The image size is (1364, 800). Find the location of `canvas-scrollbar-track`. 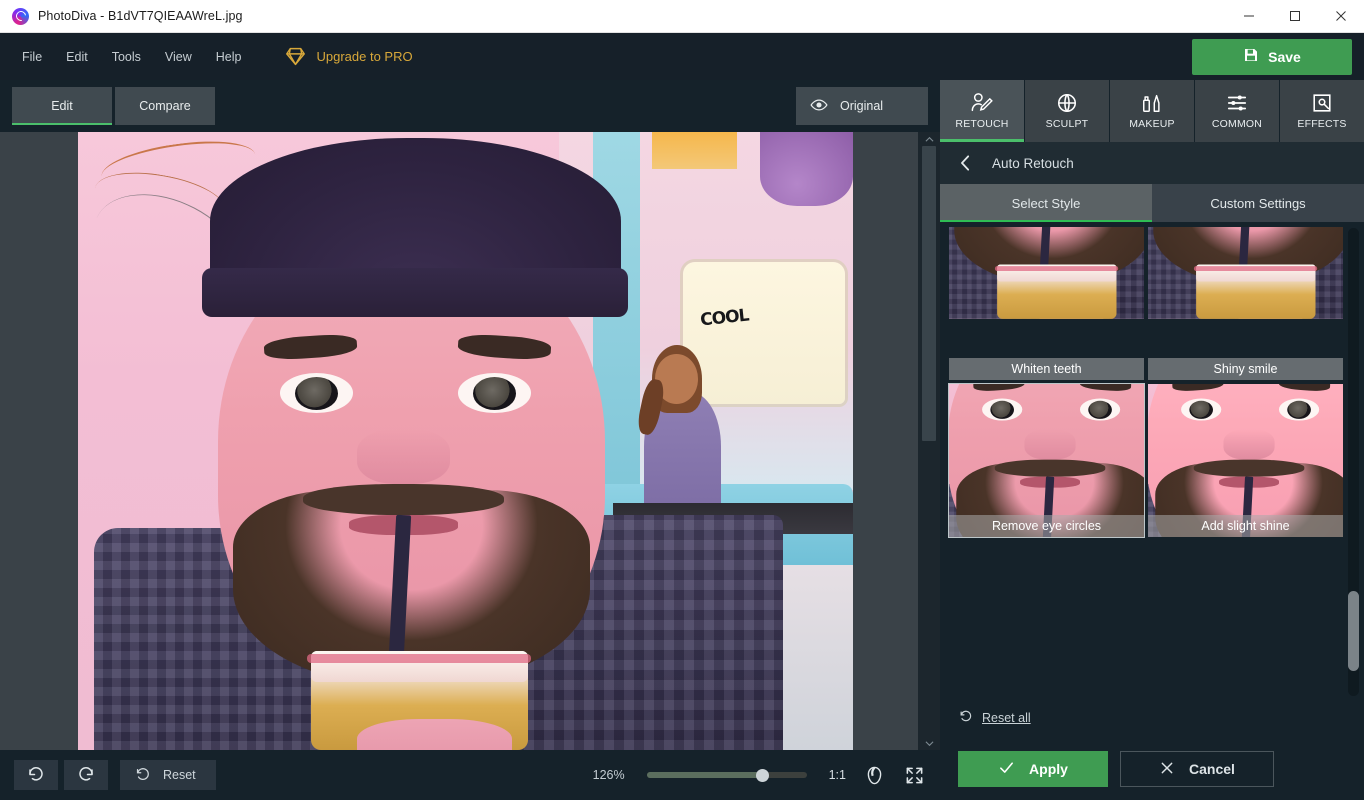

canvas-scrollbar-track is located at coordinates (929, 441).